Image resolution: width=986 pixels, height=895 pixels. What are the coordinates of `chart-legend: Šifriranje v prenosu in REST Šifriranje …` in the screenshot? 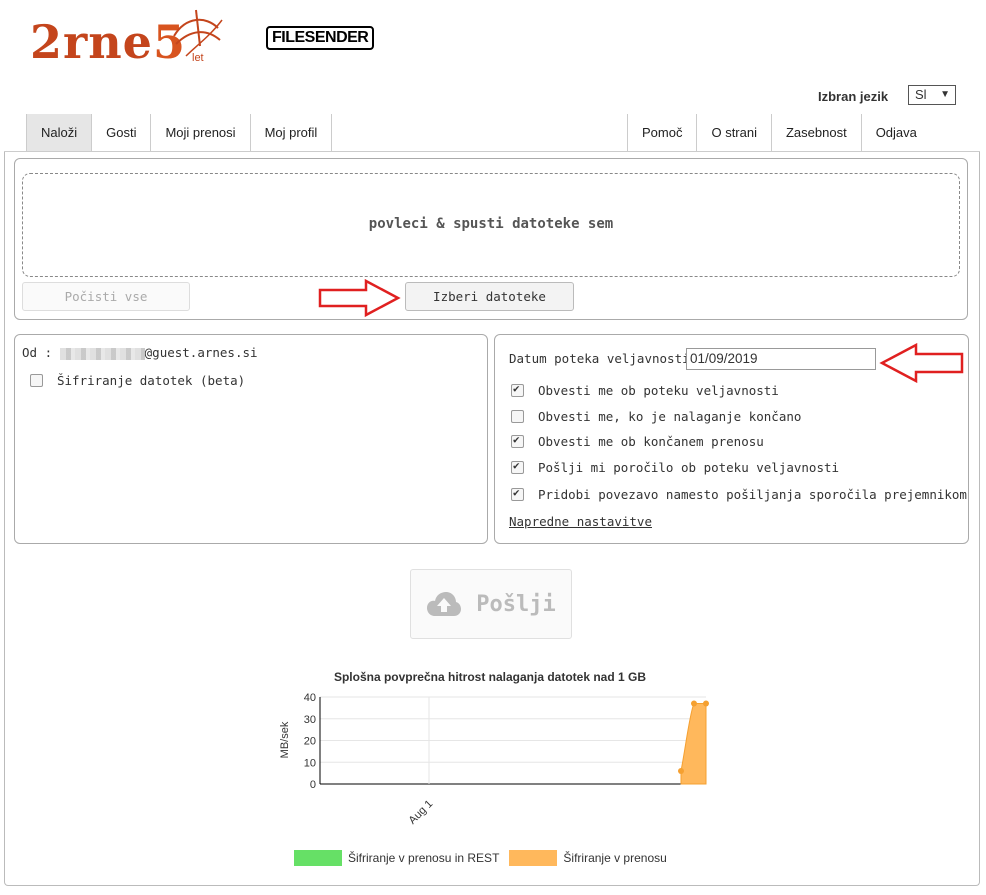 It's located at (480, 858).